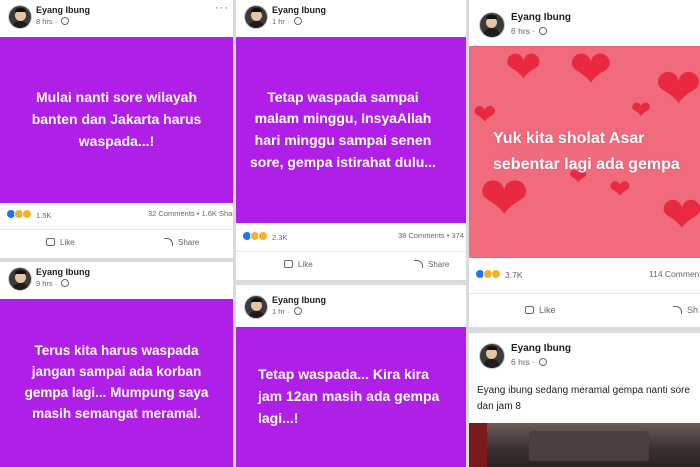 The width and height of the screenshot is (700, 467). What do you see at coordinates (674, 274) in the screenshot?
I see `comments-shares-count: 114 Comments` at bounding box center [674, 274].